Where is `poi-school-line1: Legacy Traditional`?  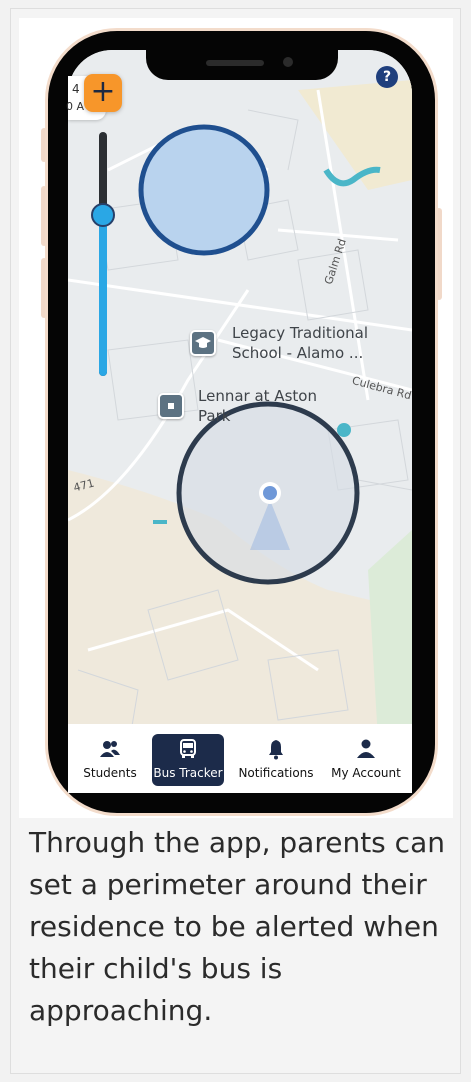
poi-school-line1: Legacy Traditional is located at coordinates (300, 333).